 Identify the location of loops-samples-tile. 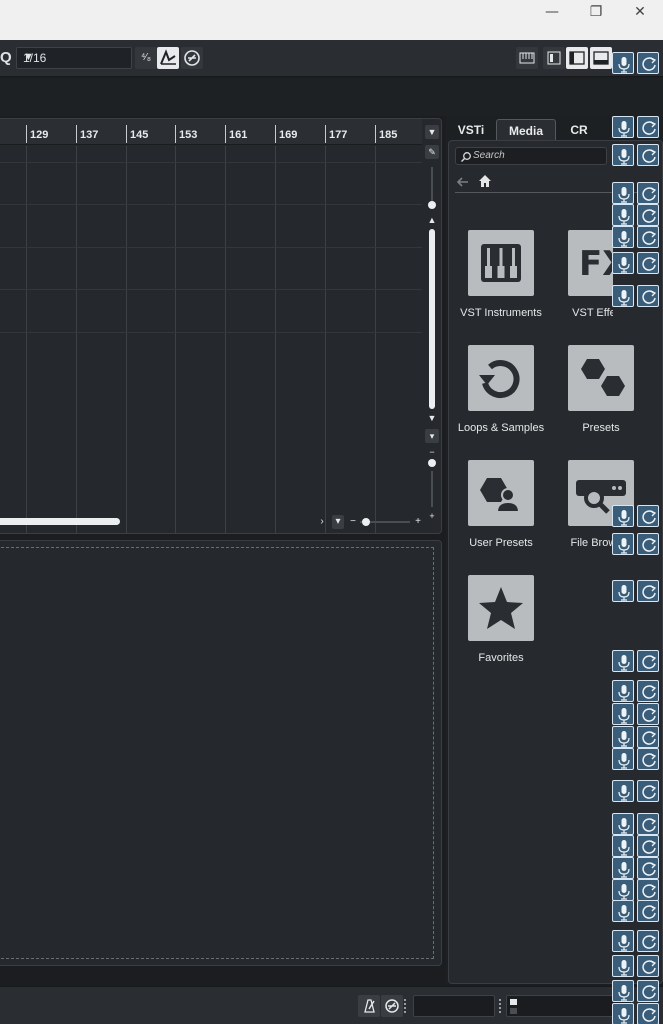
(501, 378).